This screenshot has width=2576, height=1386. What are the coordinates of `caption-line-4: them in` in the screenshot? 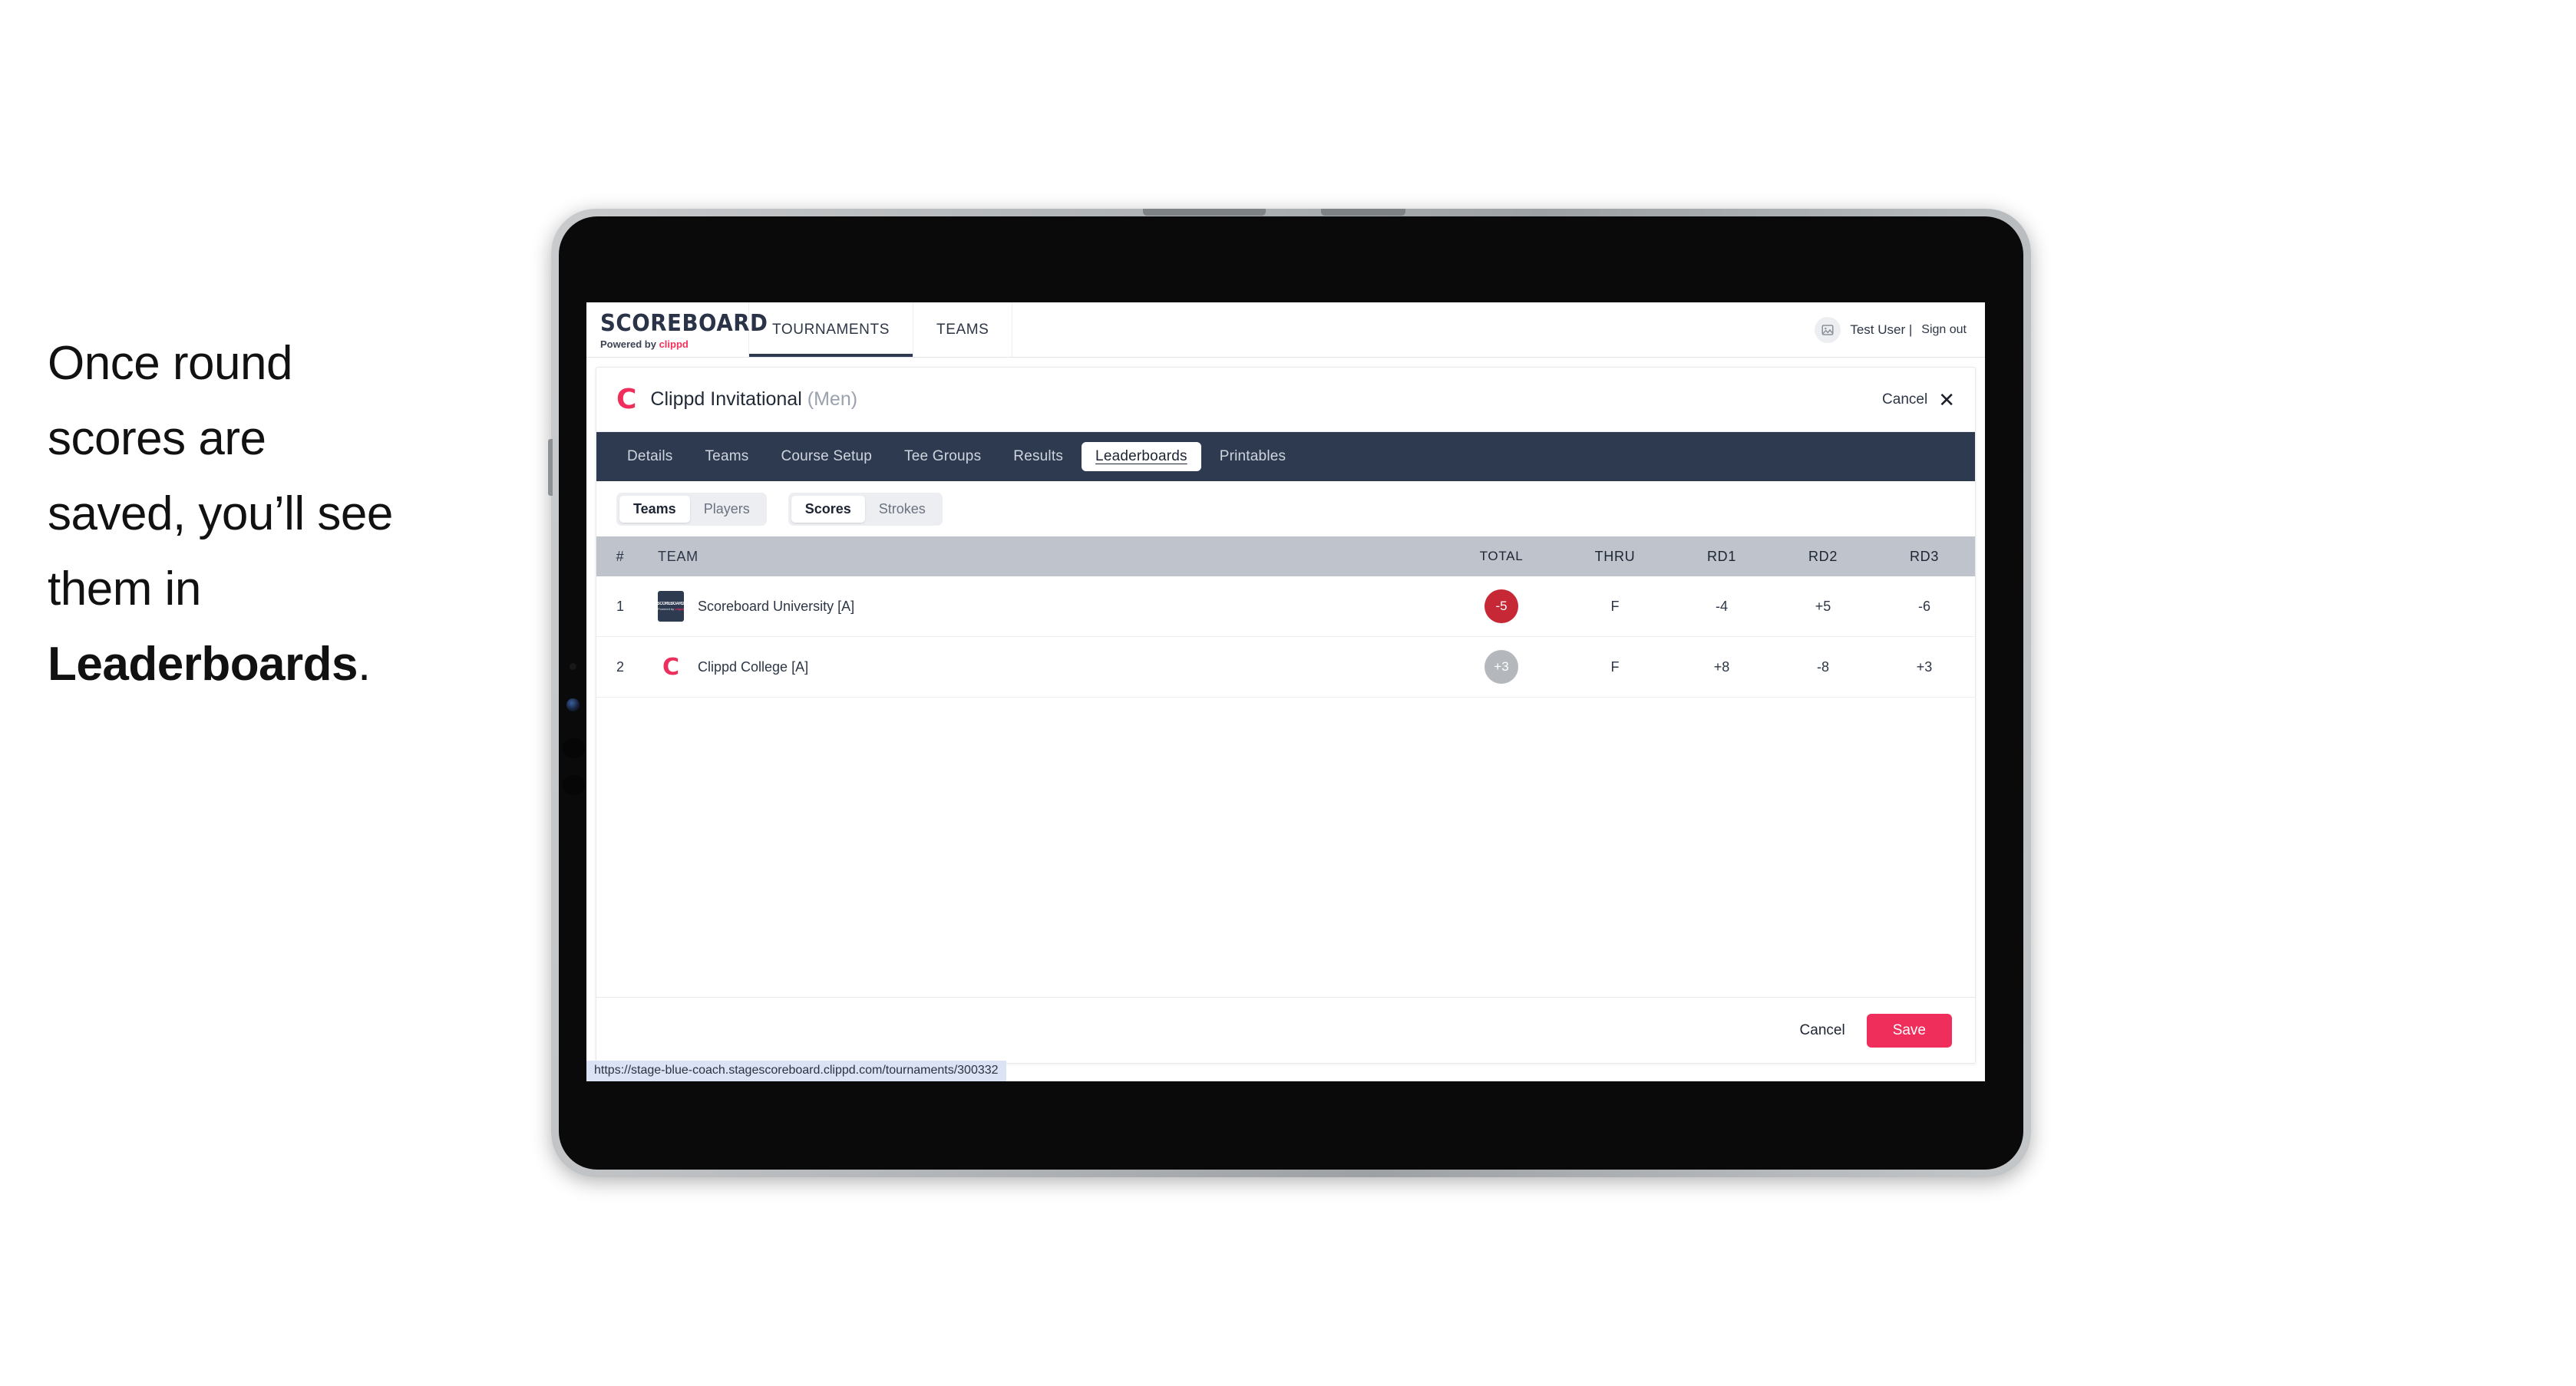 It's located at (124, 588).